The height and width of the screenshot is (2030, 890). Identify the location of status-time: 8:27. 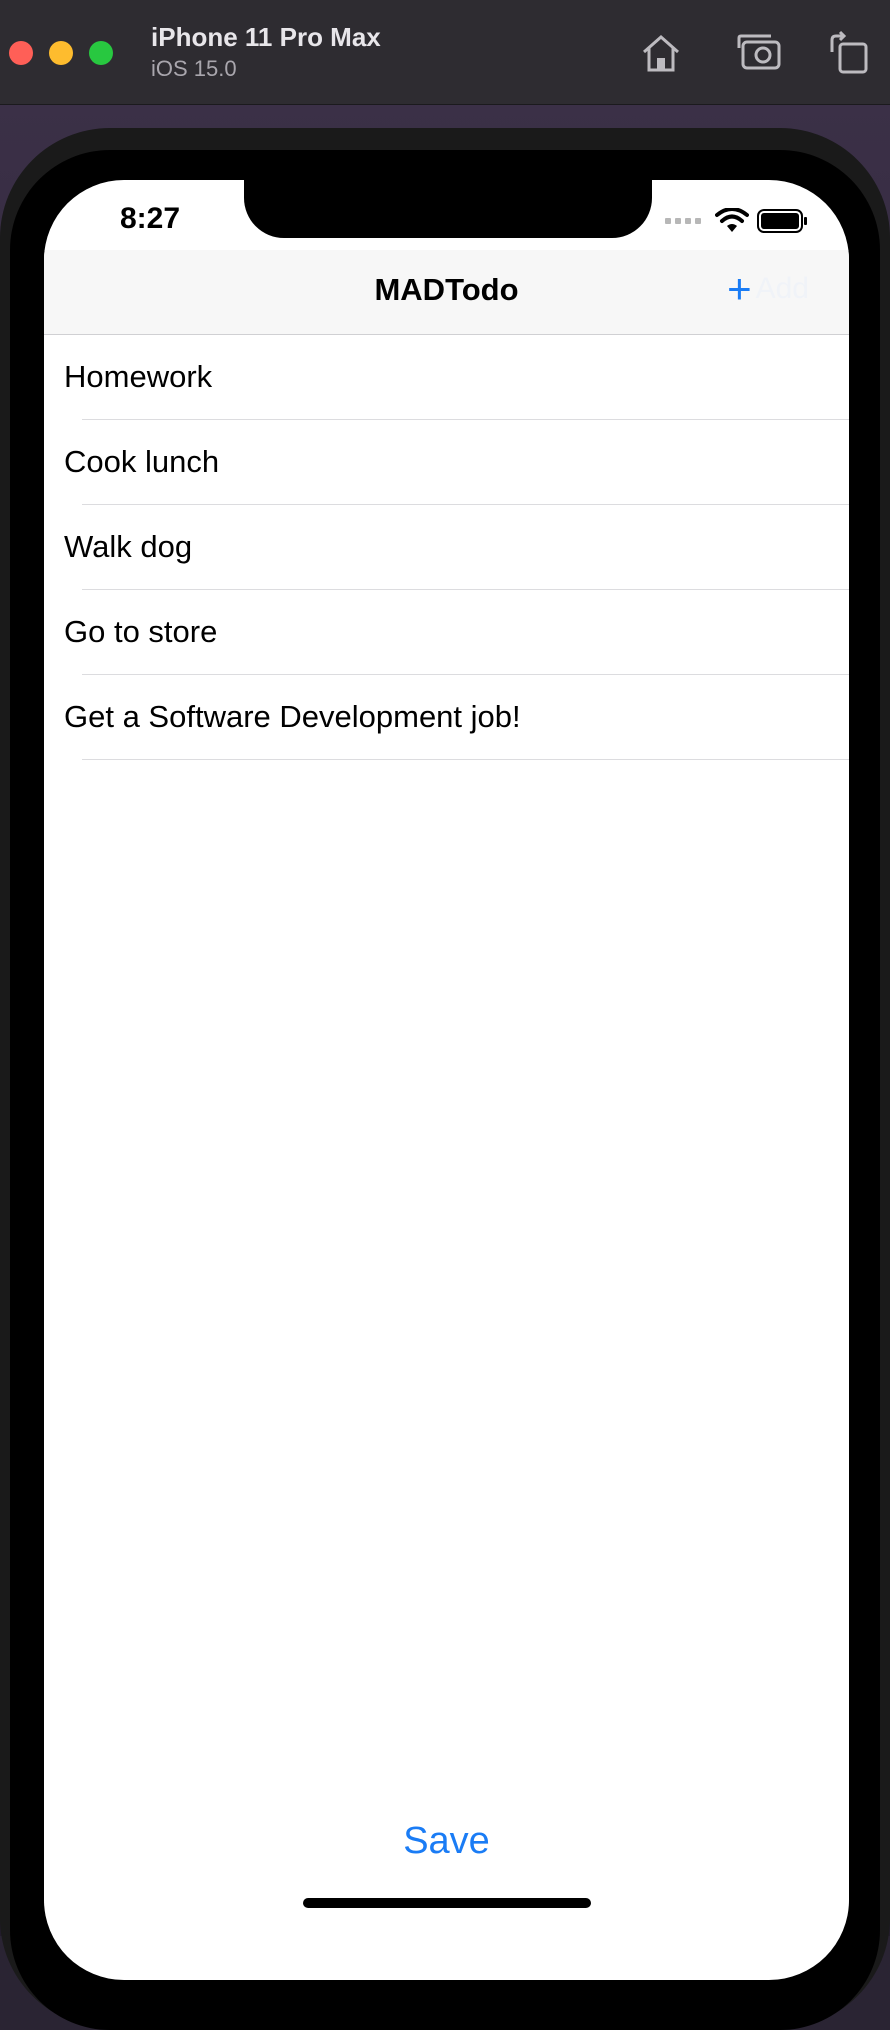
(150, 218).